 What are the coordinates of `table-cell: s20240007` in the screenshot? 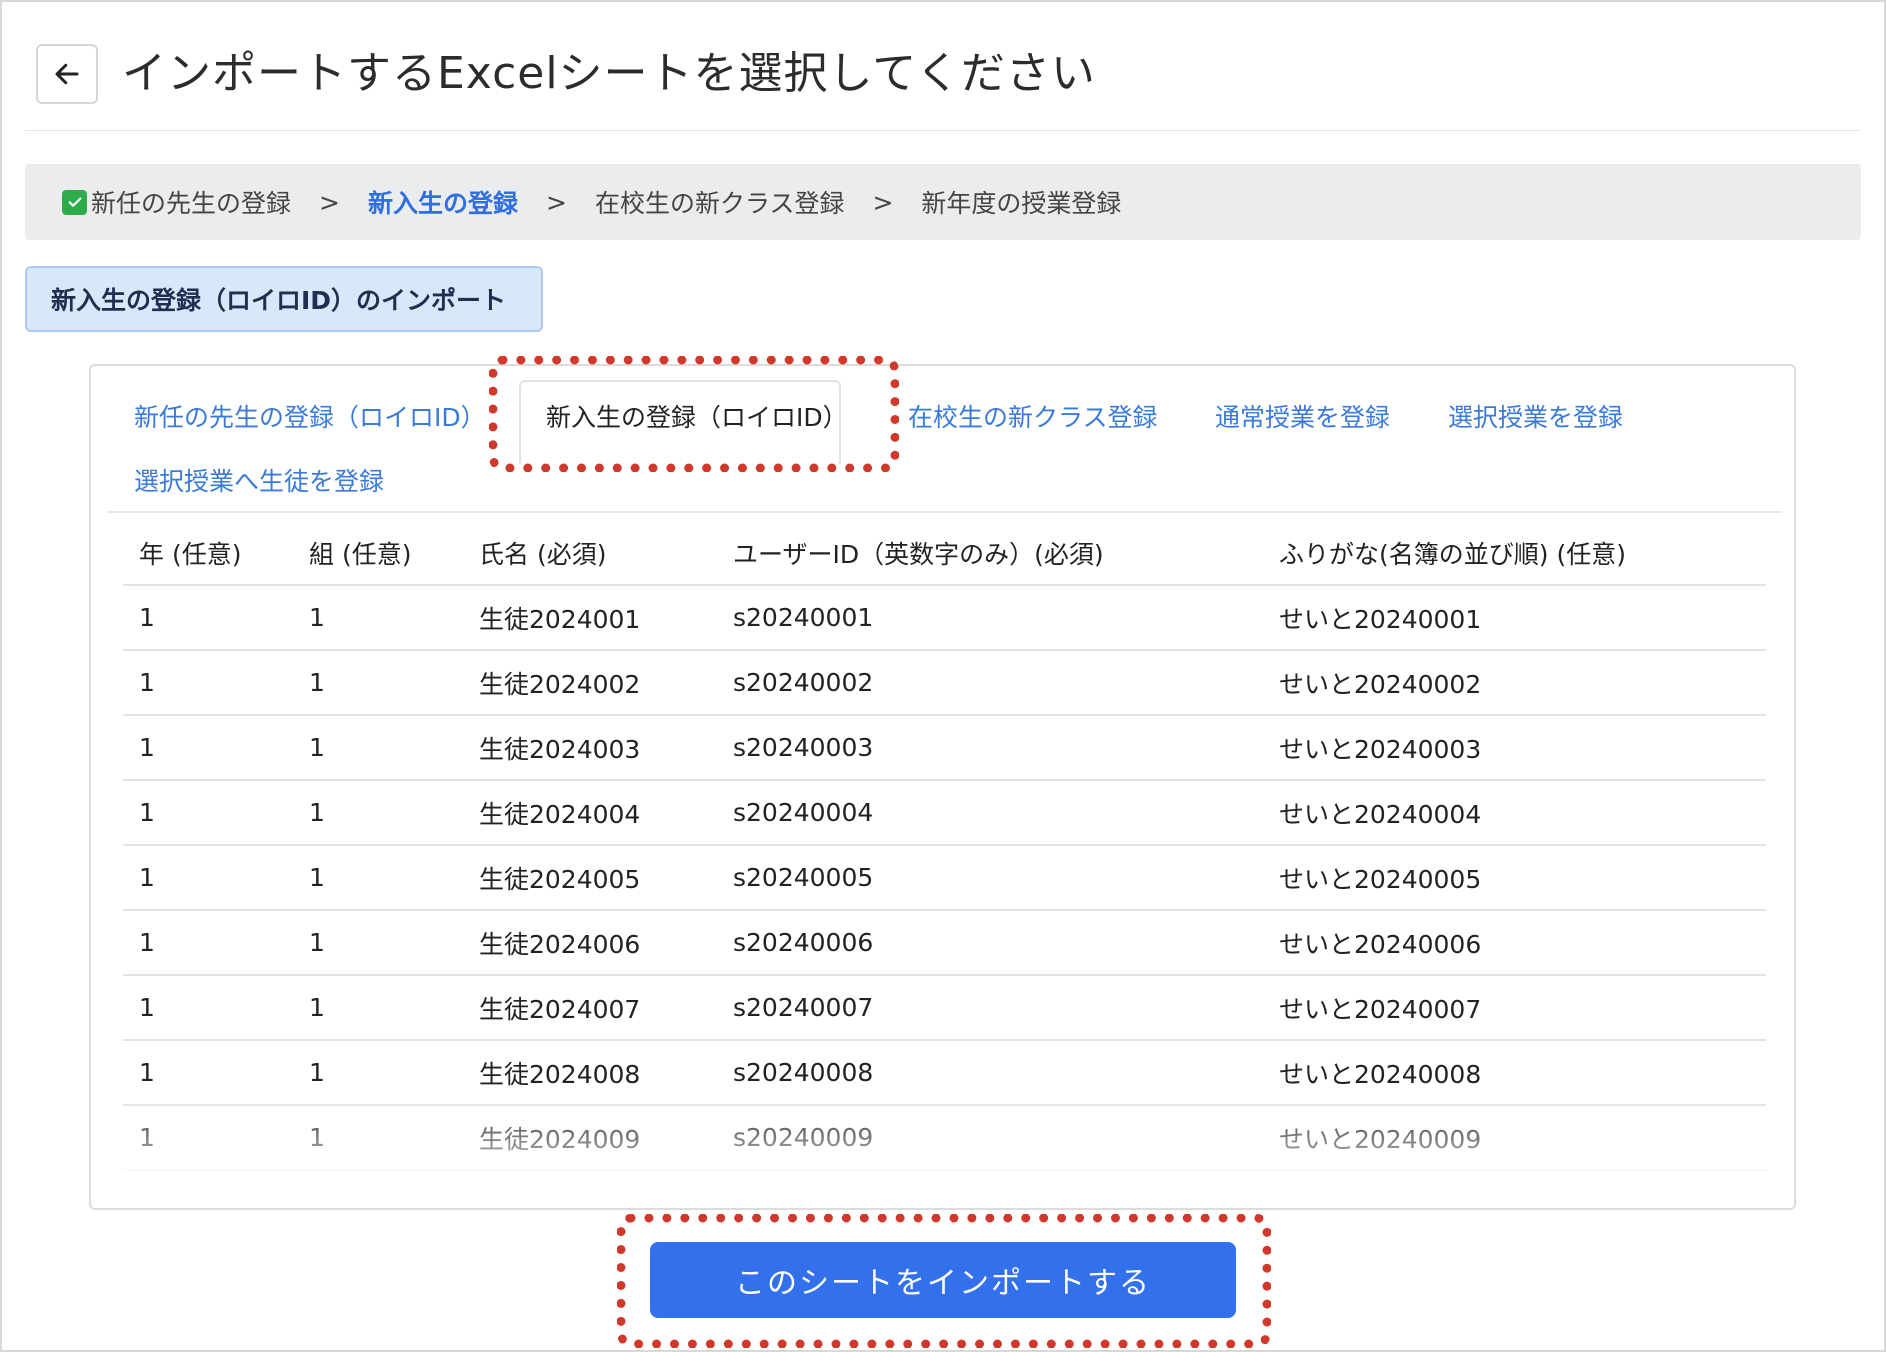 It's located at (990, 1008).